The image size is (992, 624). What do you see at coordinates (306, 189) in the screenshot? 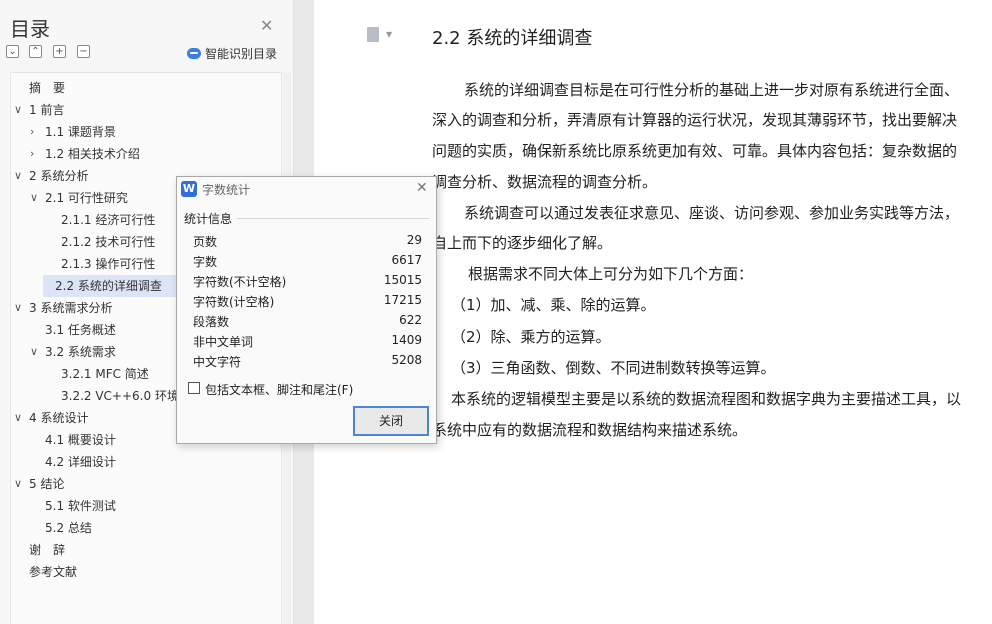
I see `dialog-titlebar: W 字数统计 ✕` at bounding box center [306, 189].